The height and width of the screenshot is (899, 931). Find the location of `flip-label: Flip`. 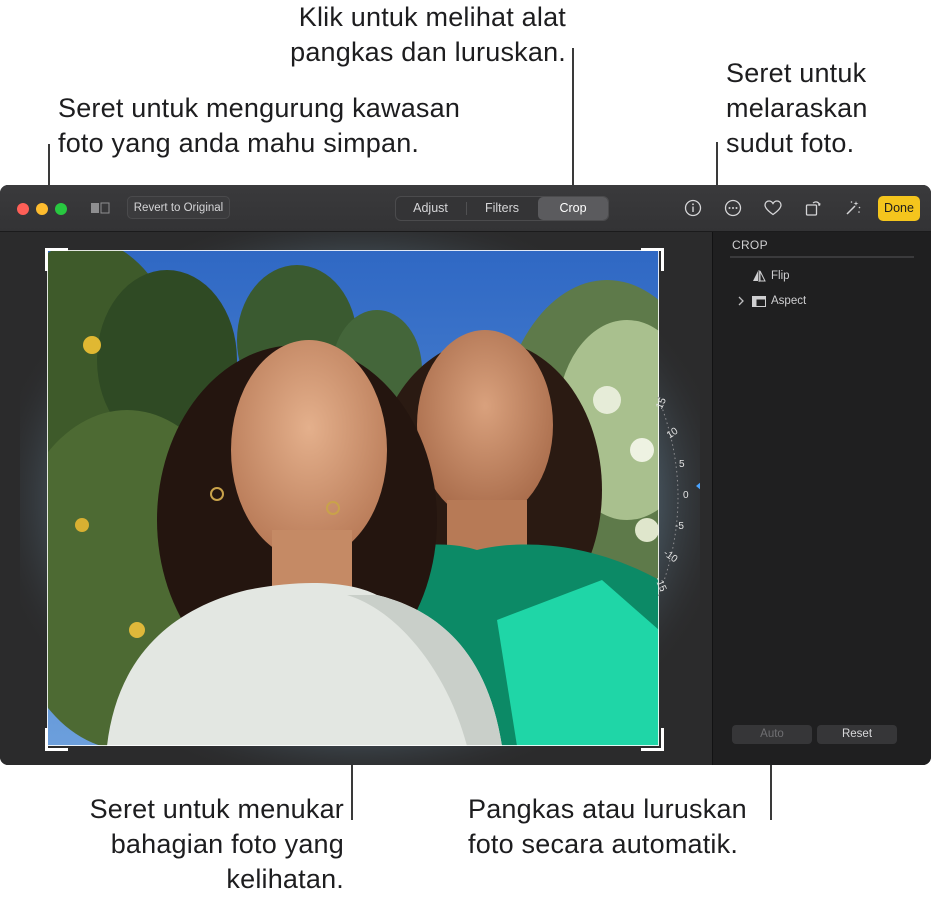

flip-label: Flip is located at coordinates (780, 276).